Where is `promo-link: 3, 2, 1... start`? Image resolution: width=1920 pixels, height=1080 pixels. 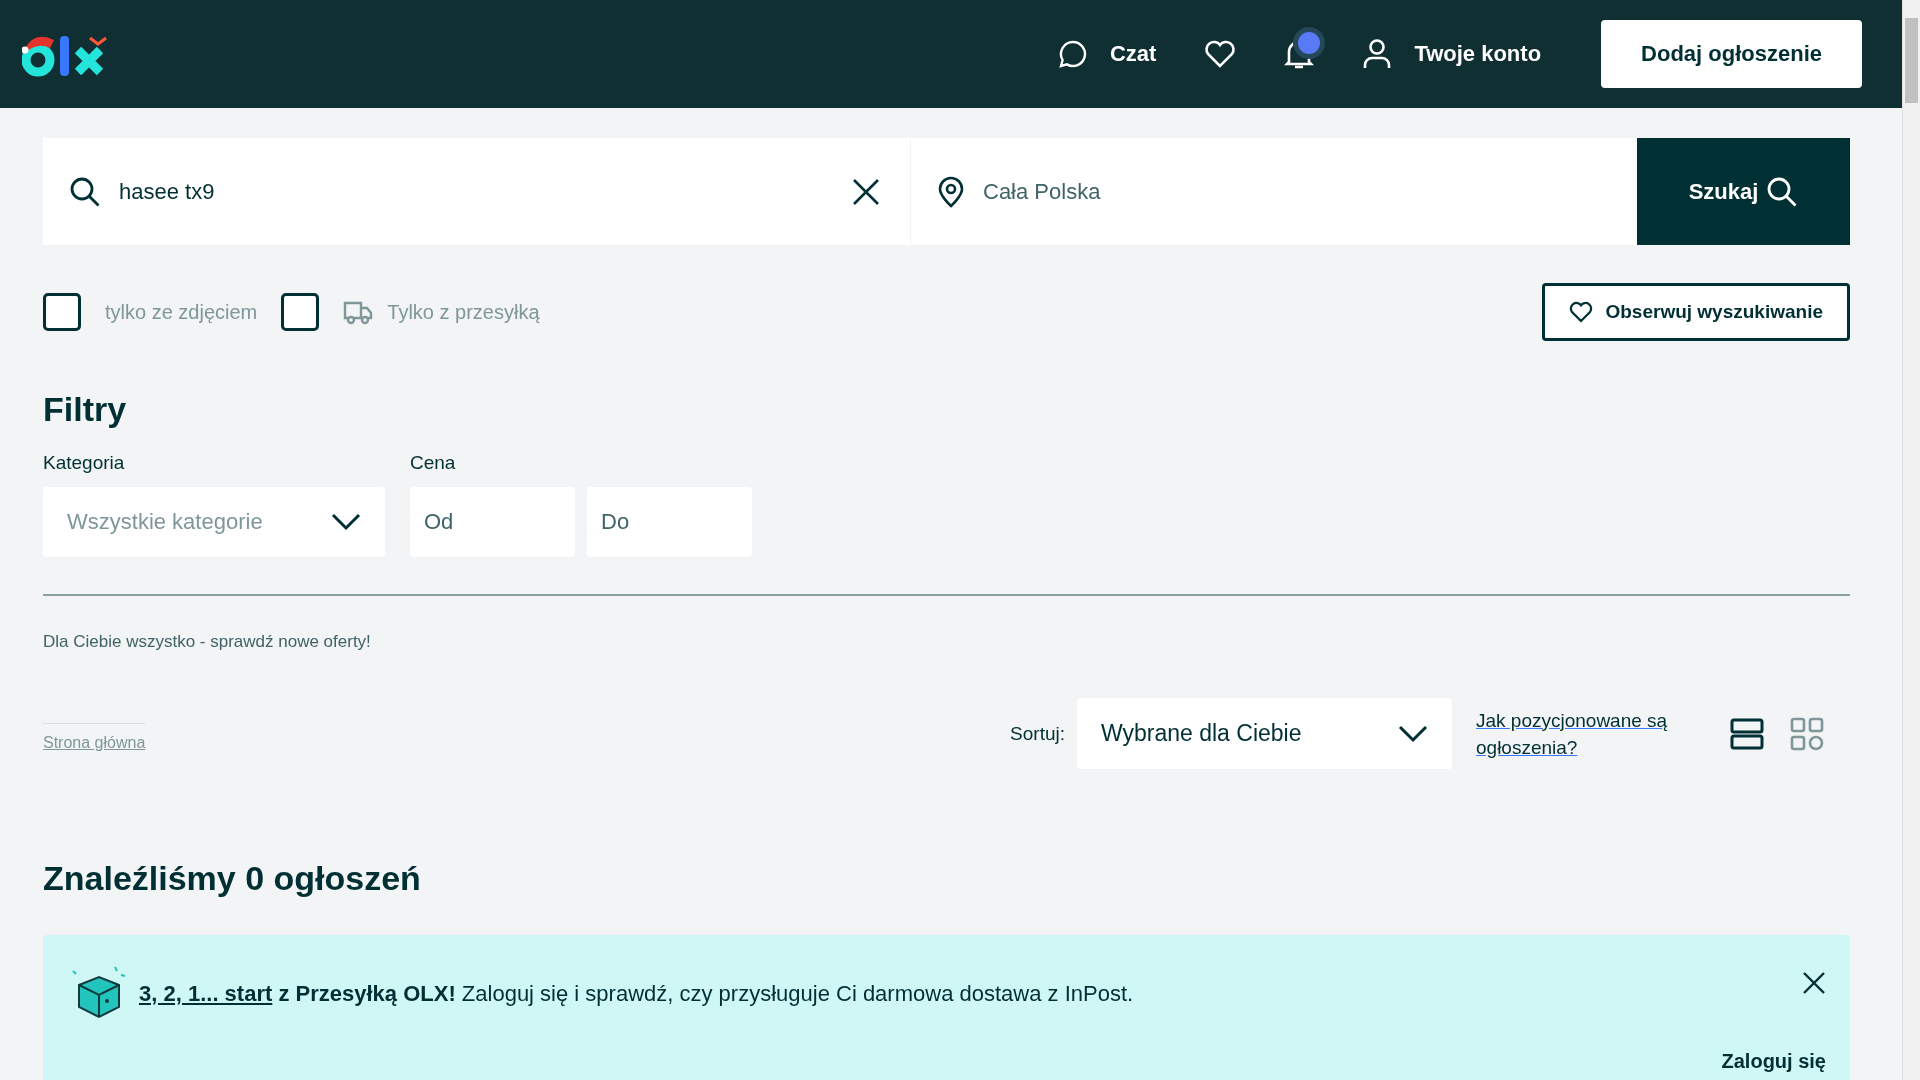 promo-link: 3, 2, 1... start is located at coordinates (206, 993).